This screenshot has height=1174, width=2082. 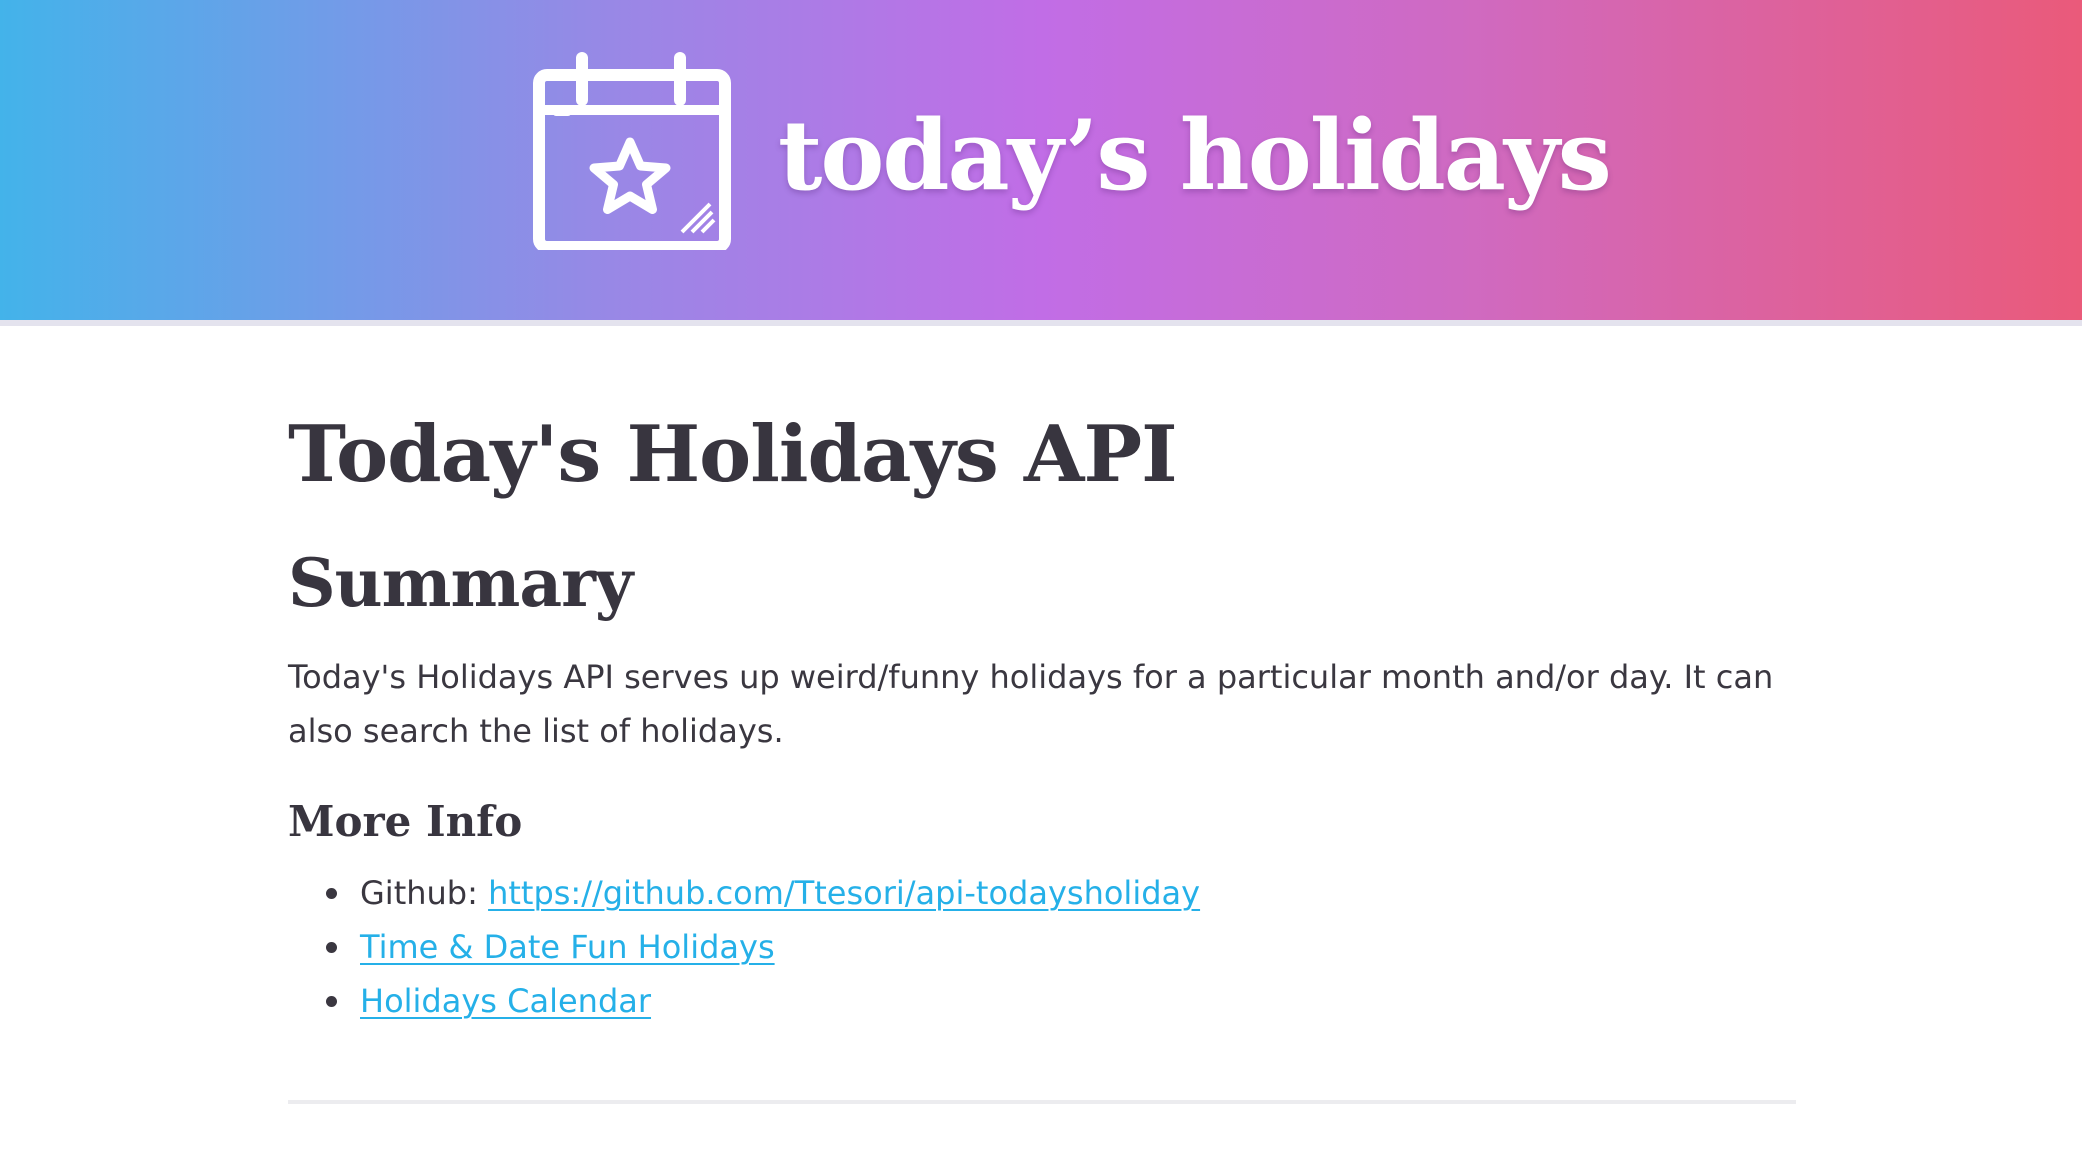 What do you see at coordinates (460, 583) in the screenshot?
I see `summary-heading: Summary` at bounding box center [460, 583].